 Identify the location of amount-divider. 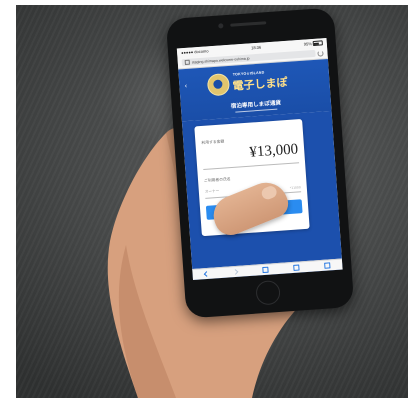
(251, 166).